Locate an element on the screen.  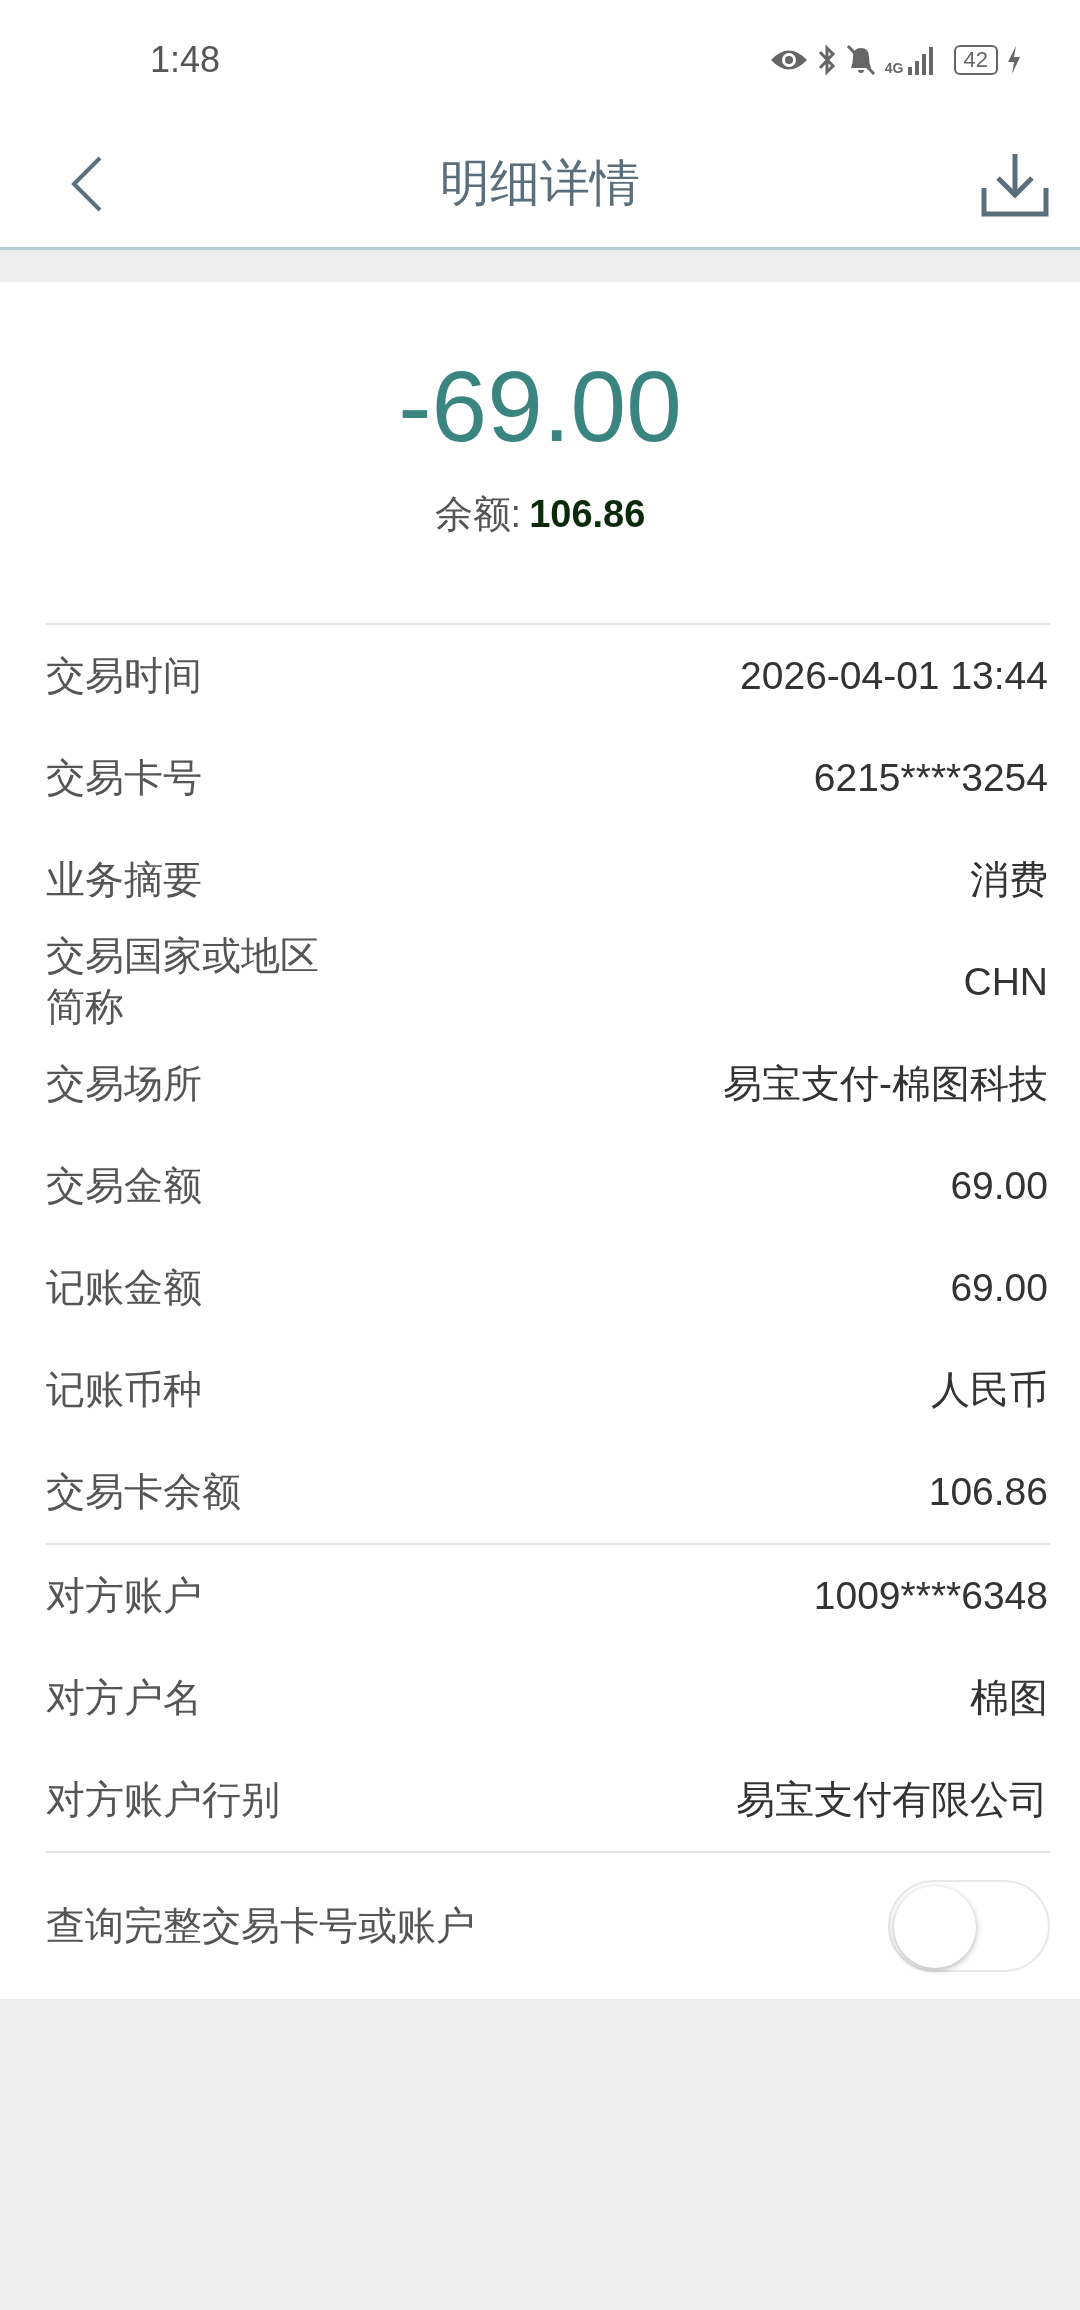
muted-bell-icon is located at coordinates (860, 60).